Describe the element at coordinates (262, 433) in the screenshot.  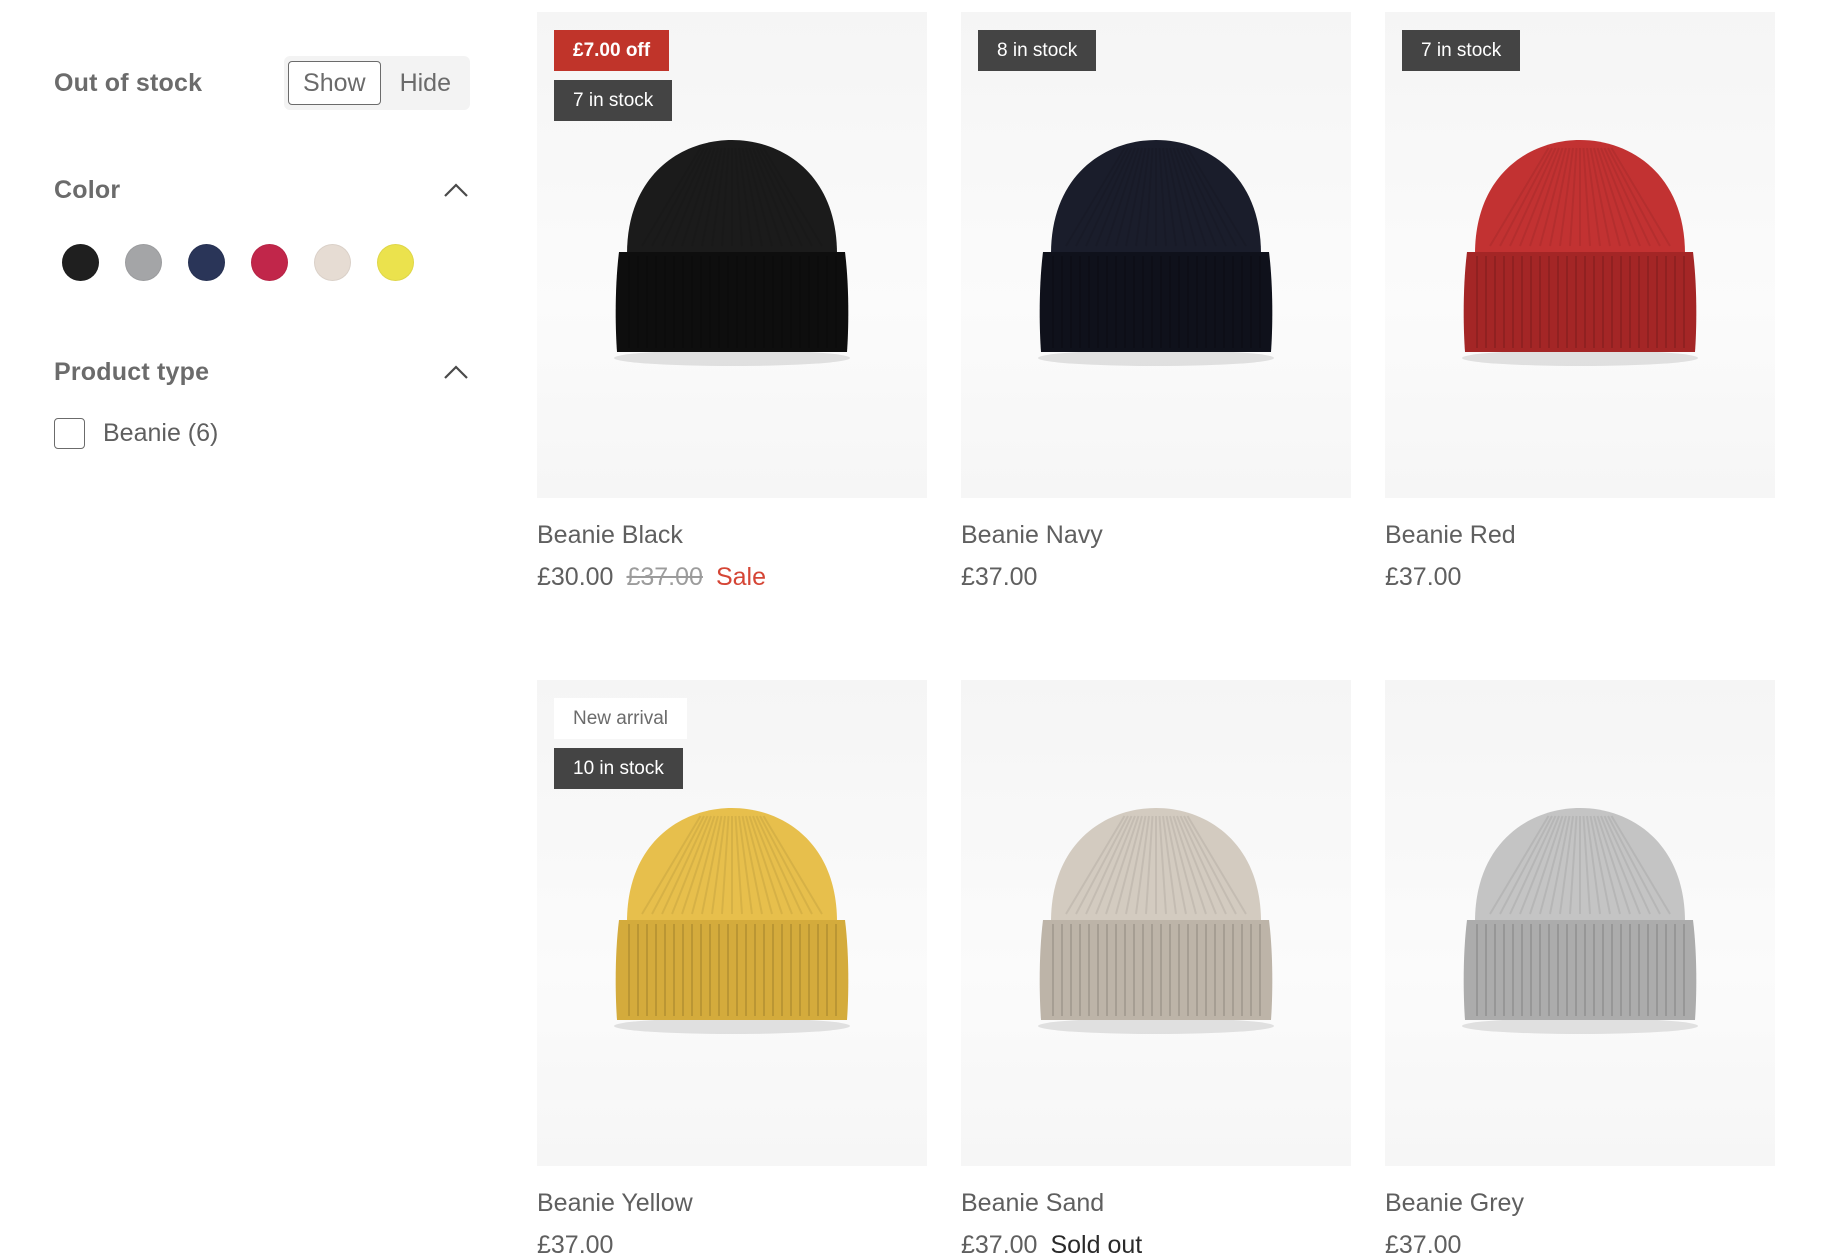
I see `product-type-option: Beanie (6)` at that location.